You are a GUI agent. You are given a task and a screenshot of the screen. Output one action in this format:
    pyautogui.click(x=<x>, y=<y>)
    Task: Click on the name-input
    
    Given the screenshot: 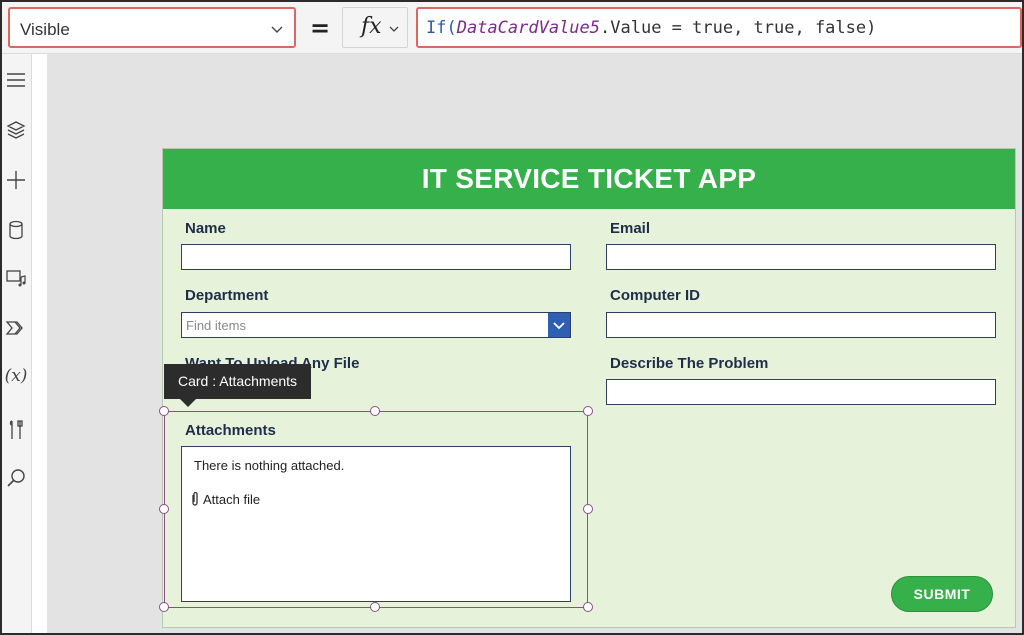 What is the action you would take?
    pyautogui.click(x=376, y=257)
    